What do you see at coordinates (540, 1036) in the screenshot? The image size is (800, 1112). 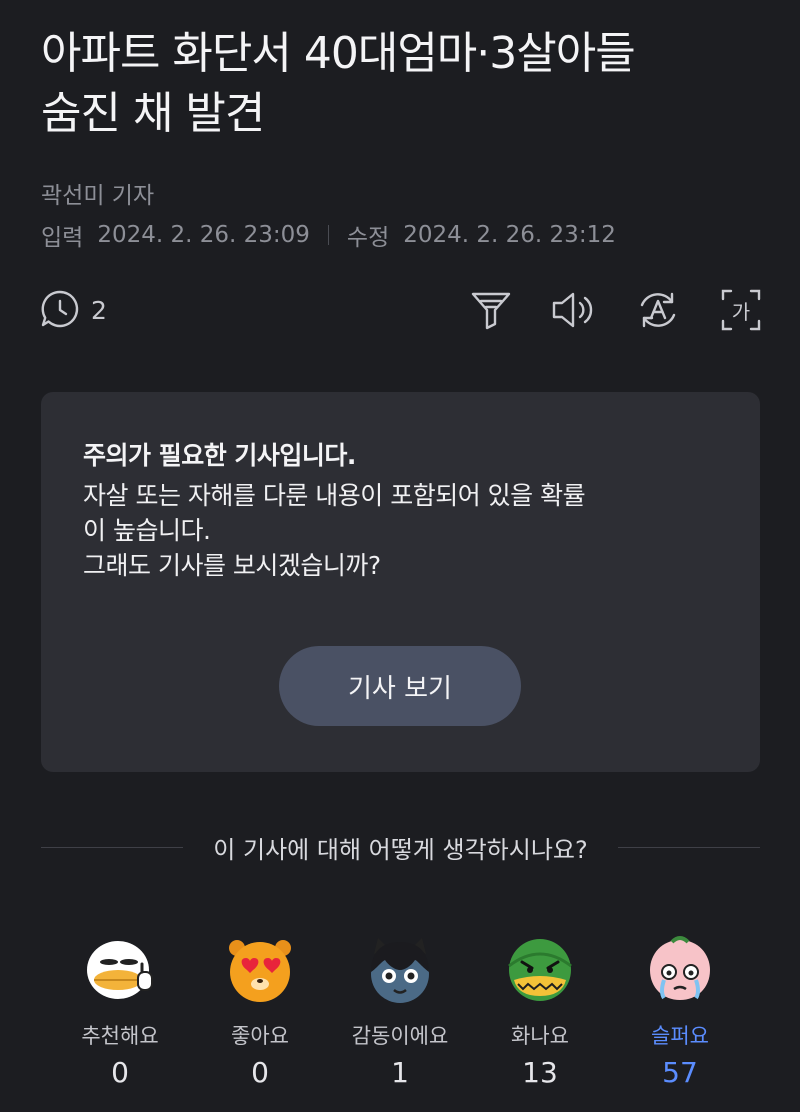 I see `reaction-label: 화나요` at bounding box center [540, 1036].